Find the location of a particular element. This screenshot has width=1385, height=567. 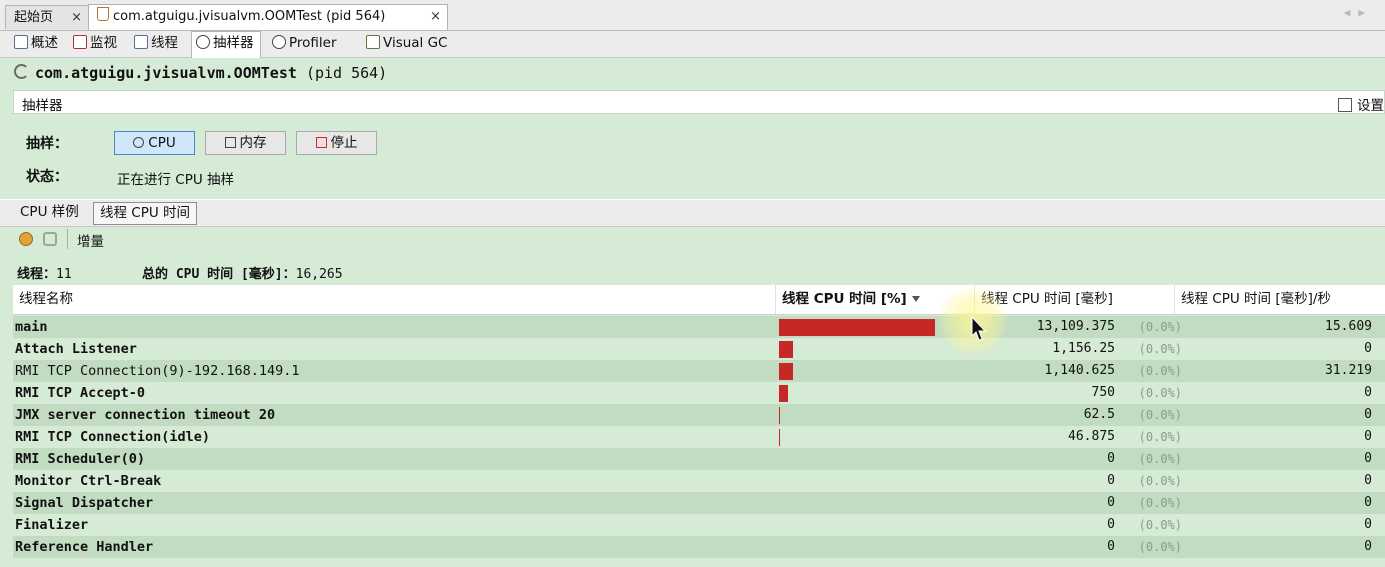

tab-visual-gc: Visual GC is located at coordinates (407, 44).